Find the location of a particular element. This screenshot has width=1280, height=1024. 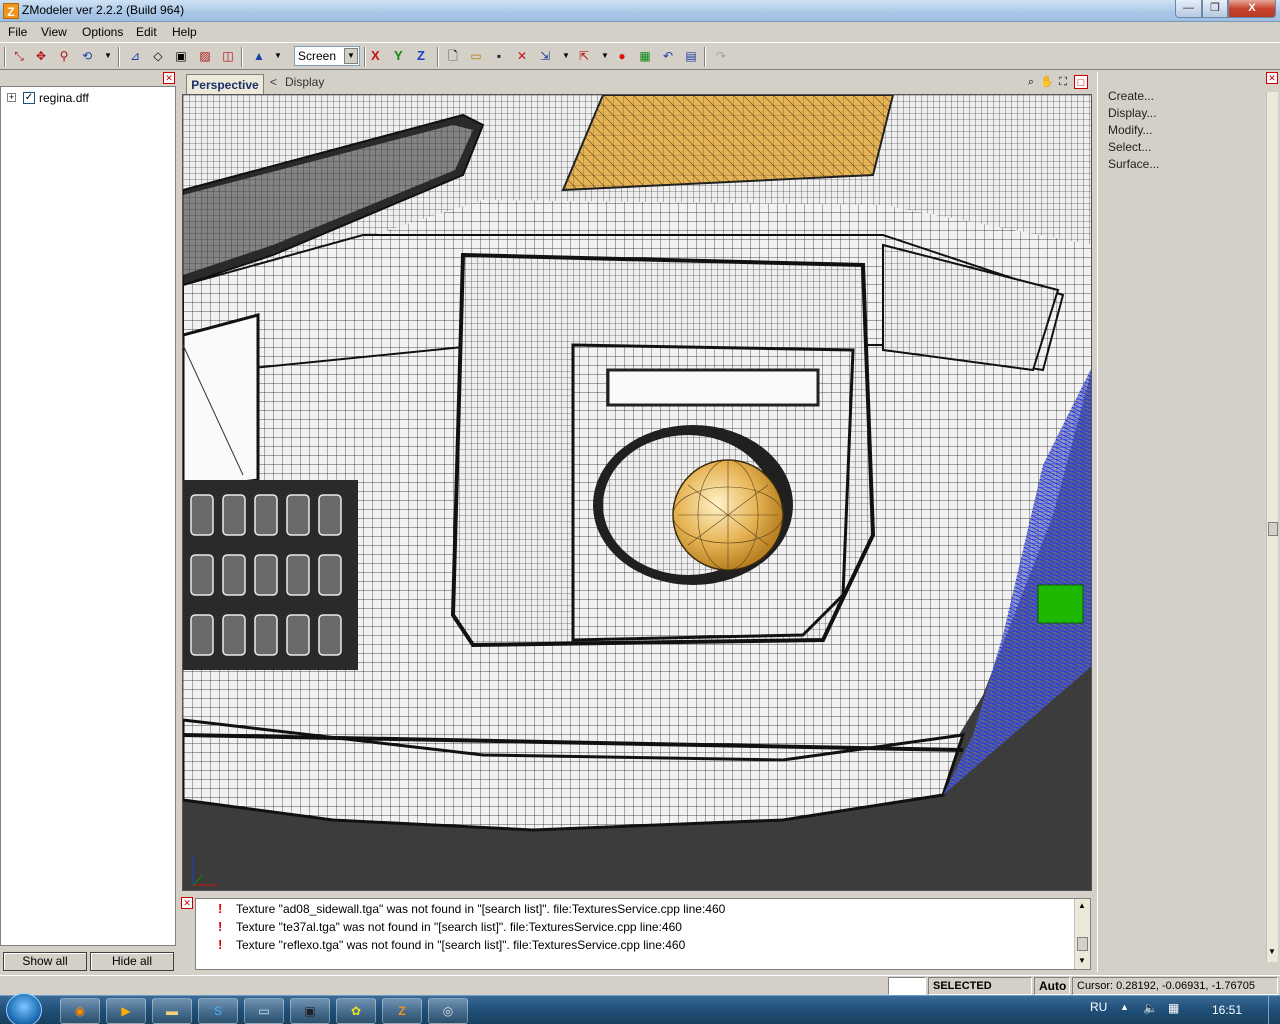

skype-icon: S is located at coordinates (218, 1011).